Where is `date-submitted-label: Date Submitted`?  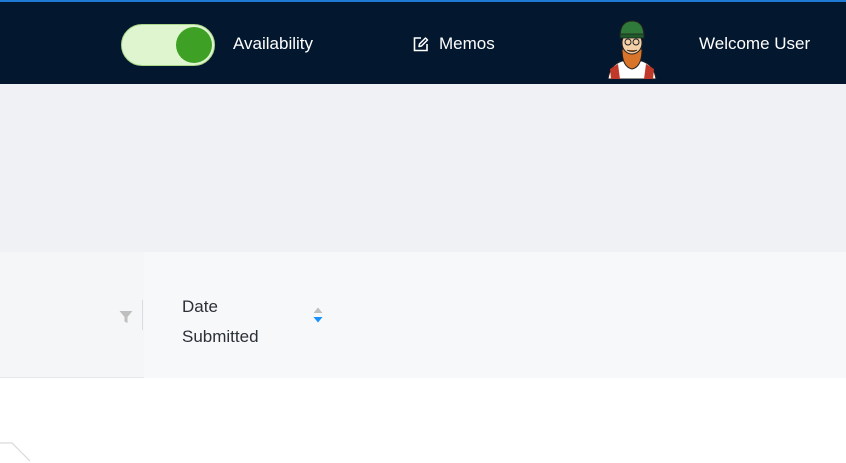 date-submitted-label: Date Submitted is located at coordinates (220, 321).